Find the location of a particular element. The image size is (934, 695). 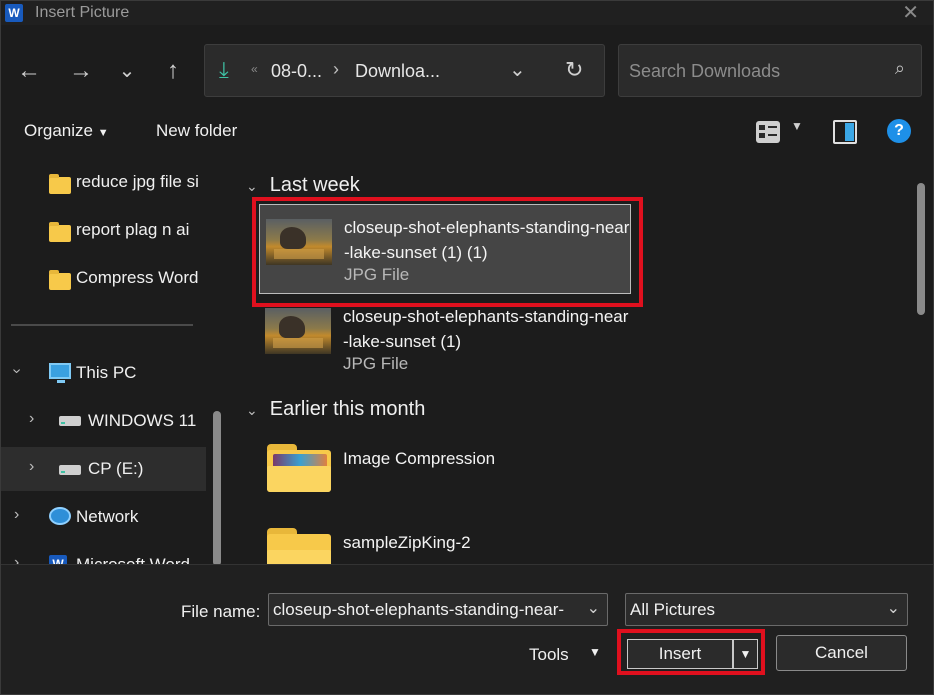

sidebar-item-cp-drive: › CP (E:) is located at coordinates (103, 469).